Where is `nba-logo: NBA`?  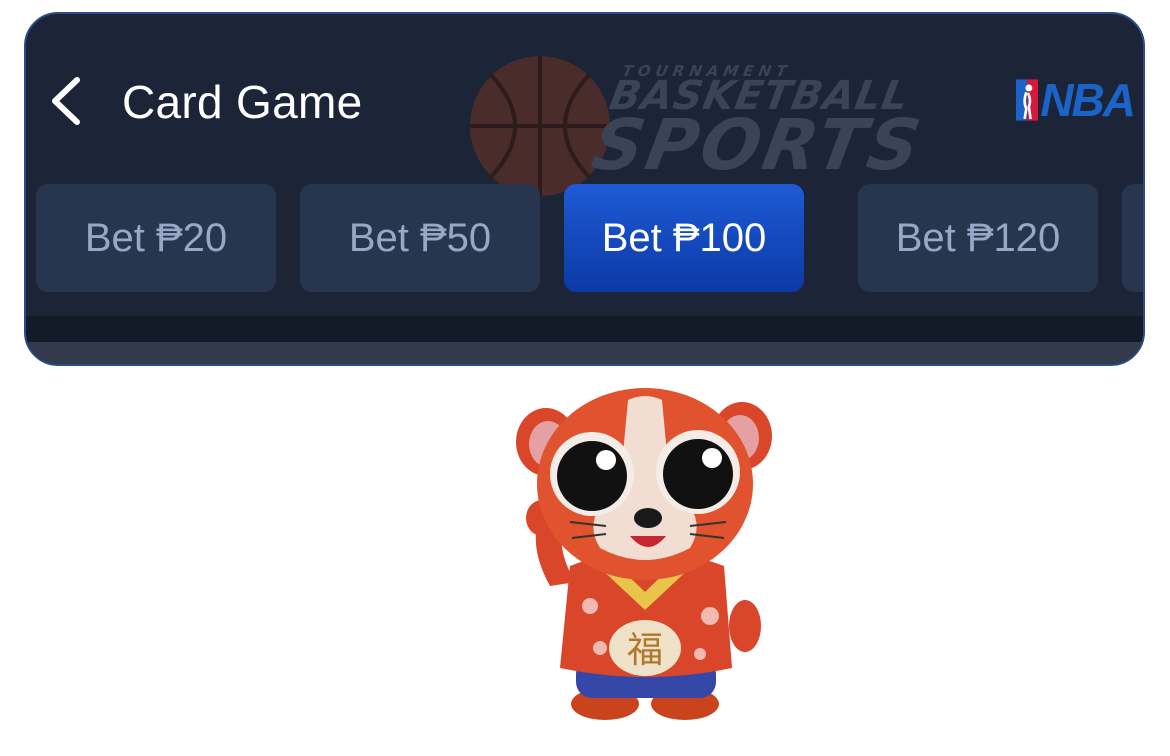 nba-logo: NBA is located at coordinates (1076, 100).